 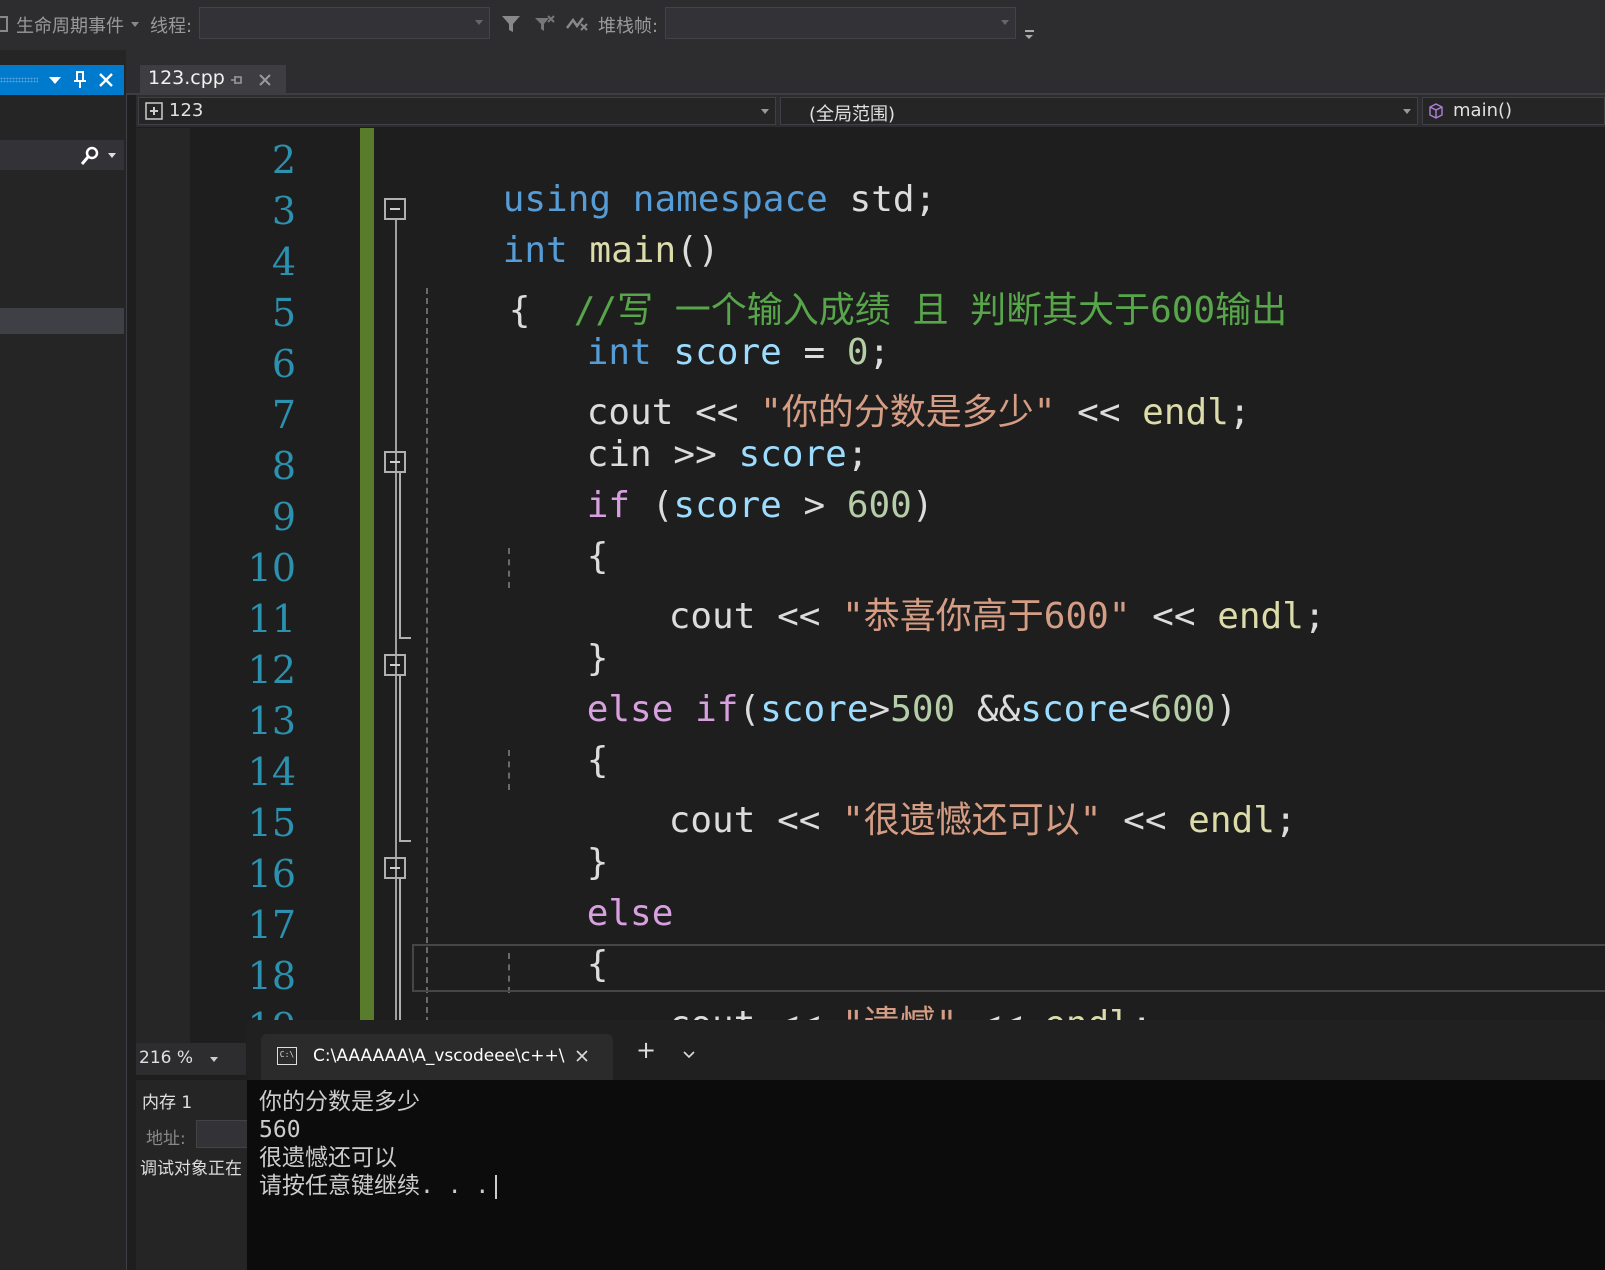 I want to click on navigation-bar: 123 (全局范围) main(), so click(x=870, y=111).